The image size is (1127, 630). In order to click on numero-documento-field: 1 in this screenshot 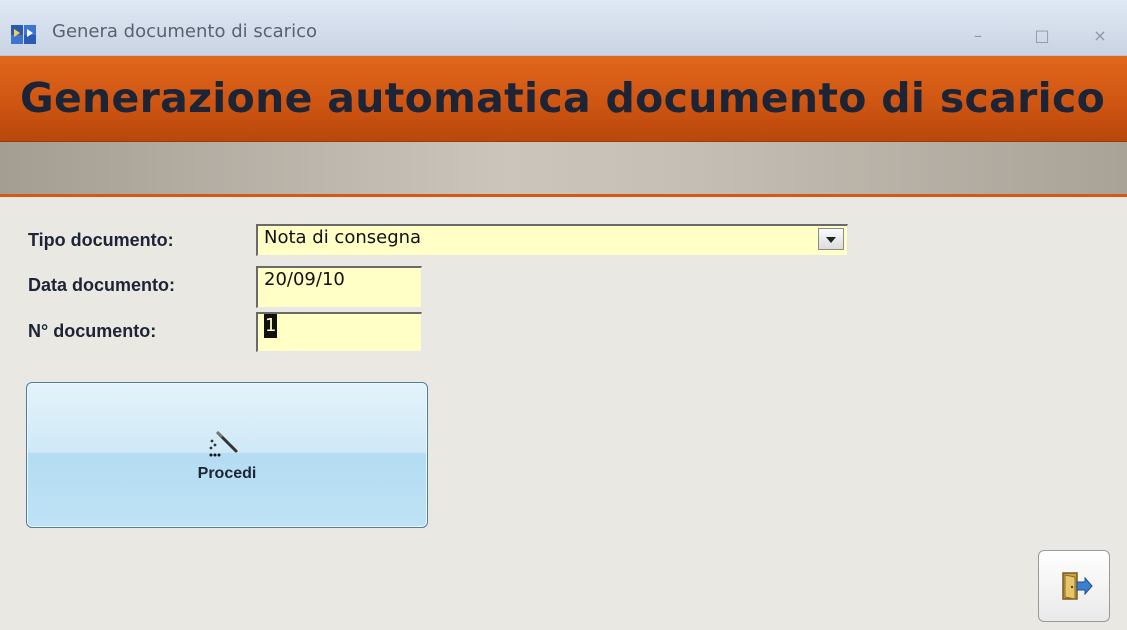, I will do `click(339, 332)`.